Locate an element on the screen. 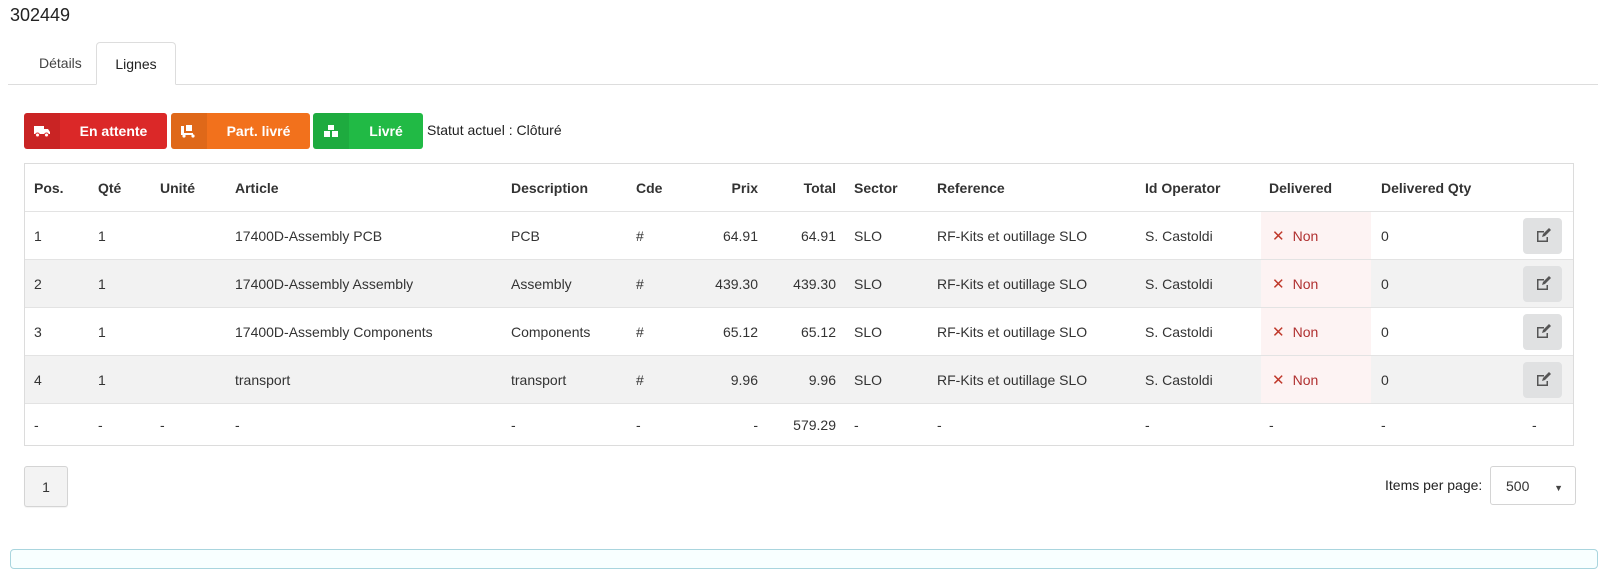  cell-description: Components is located at coordinates (551, 331).